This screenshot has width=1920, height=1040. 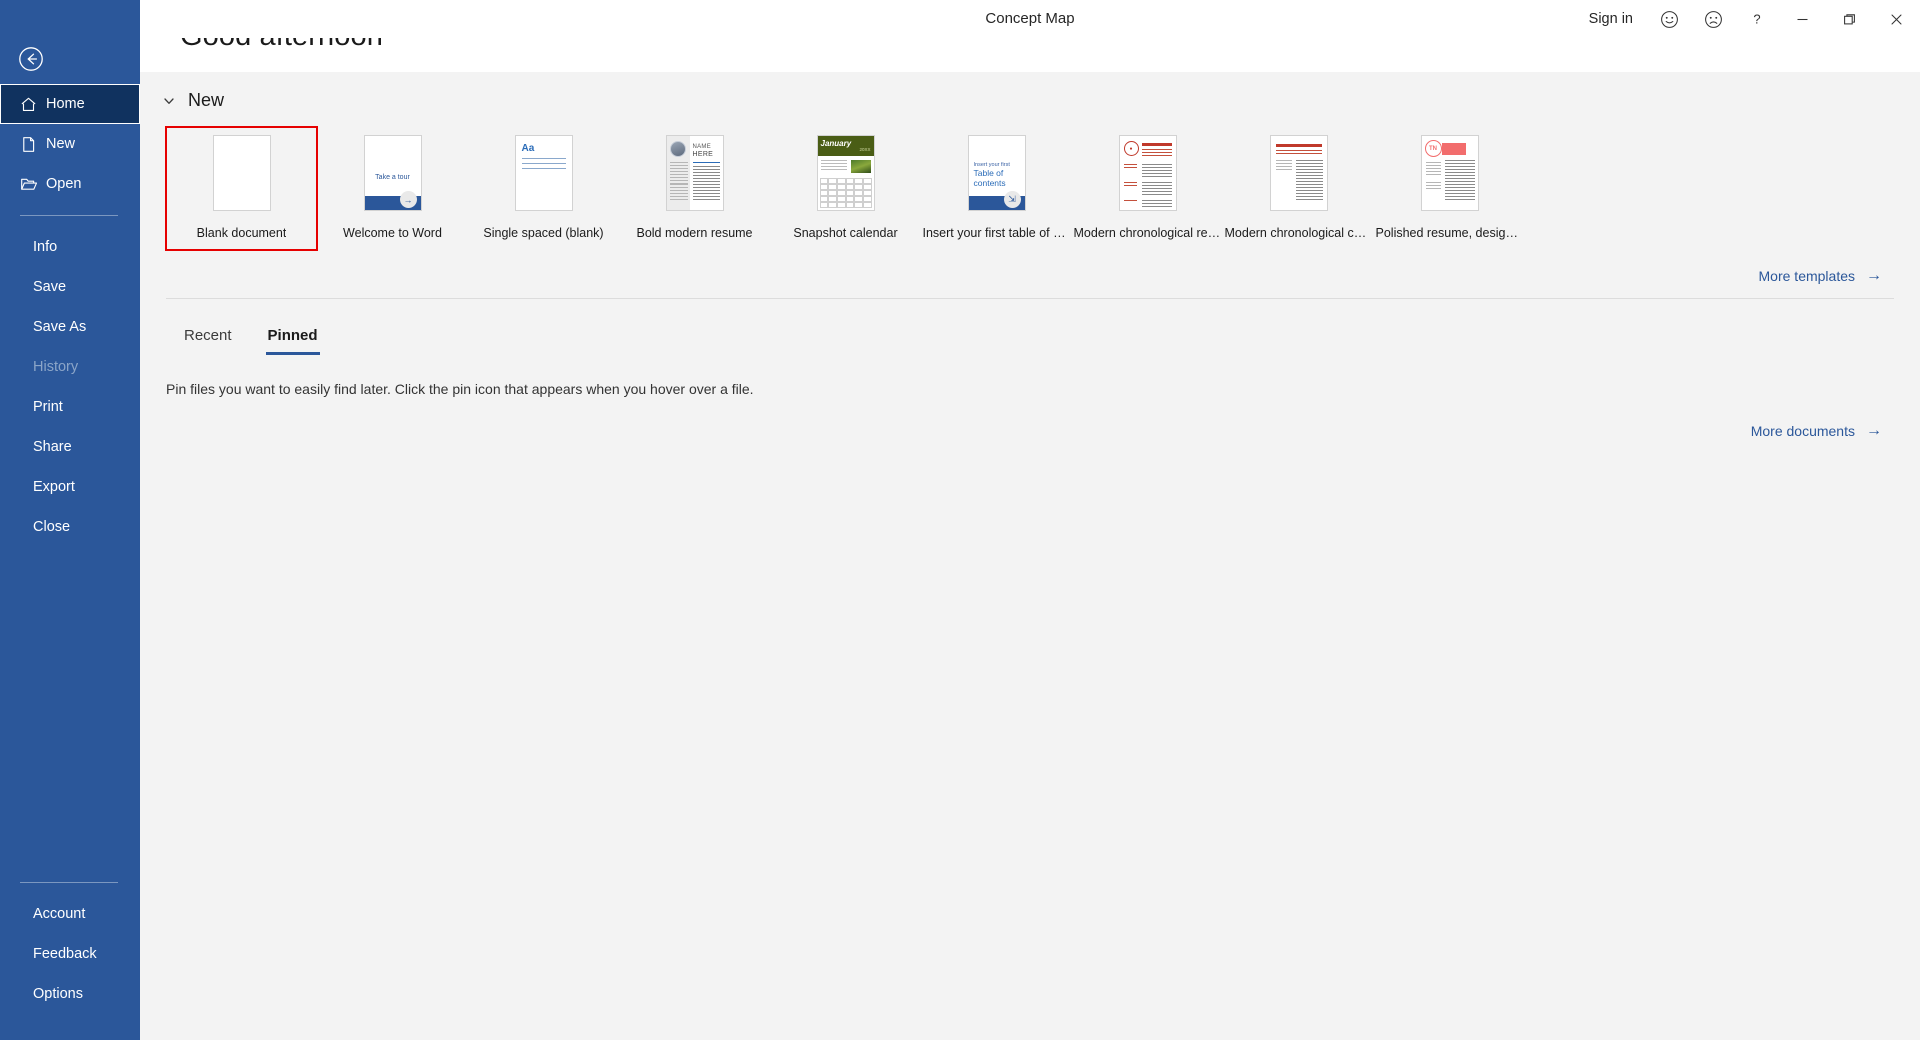 I want to click on template-art, so click(x=1299, y=173).